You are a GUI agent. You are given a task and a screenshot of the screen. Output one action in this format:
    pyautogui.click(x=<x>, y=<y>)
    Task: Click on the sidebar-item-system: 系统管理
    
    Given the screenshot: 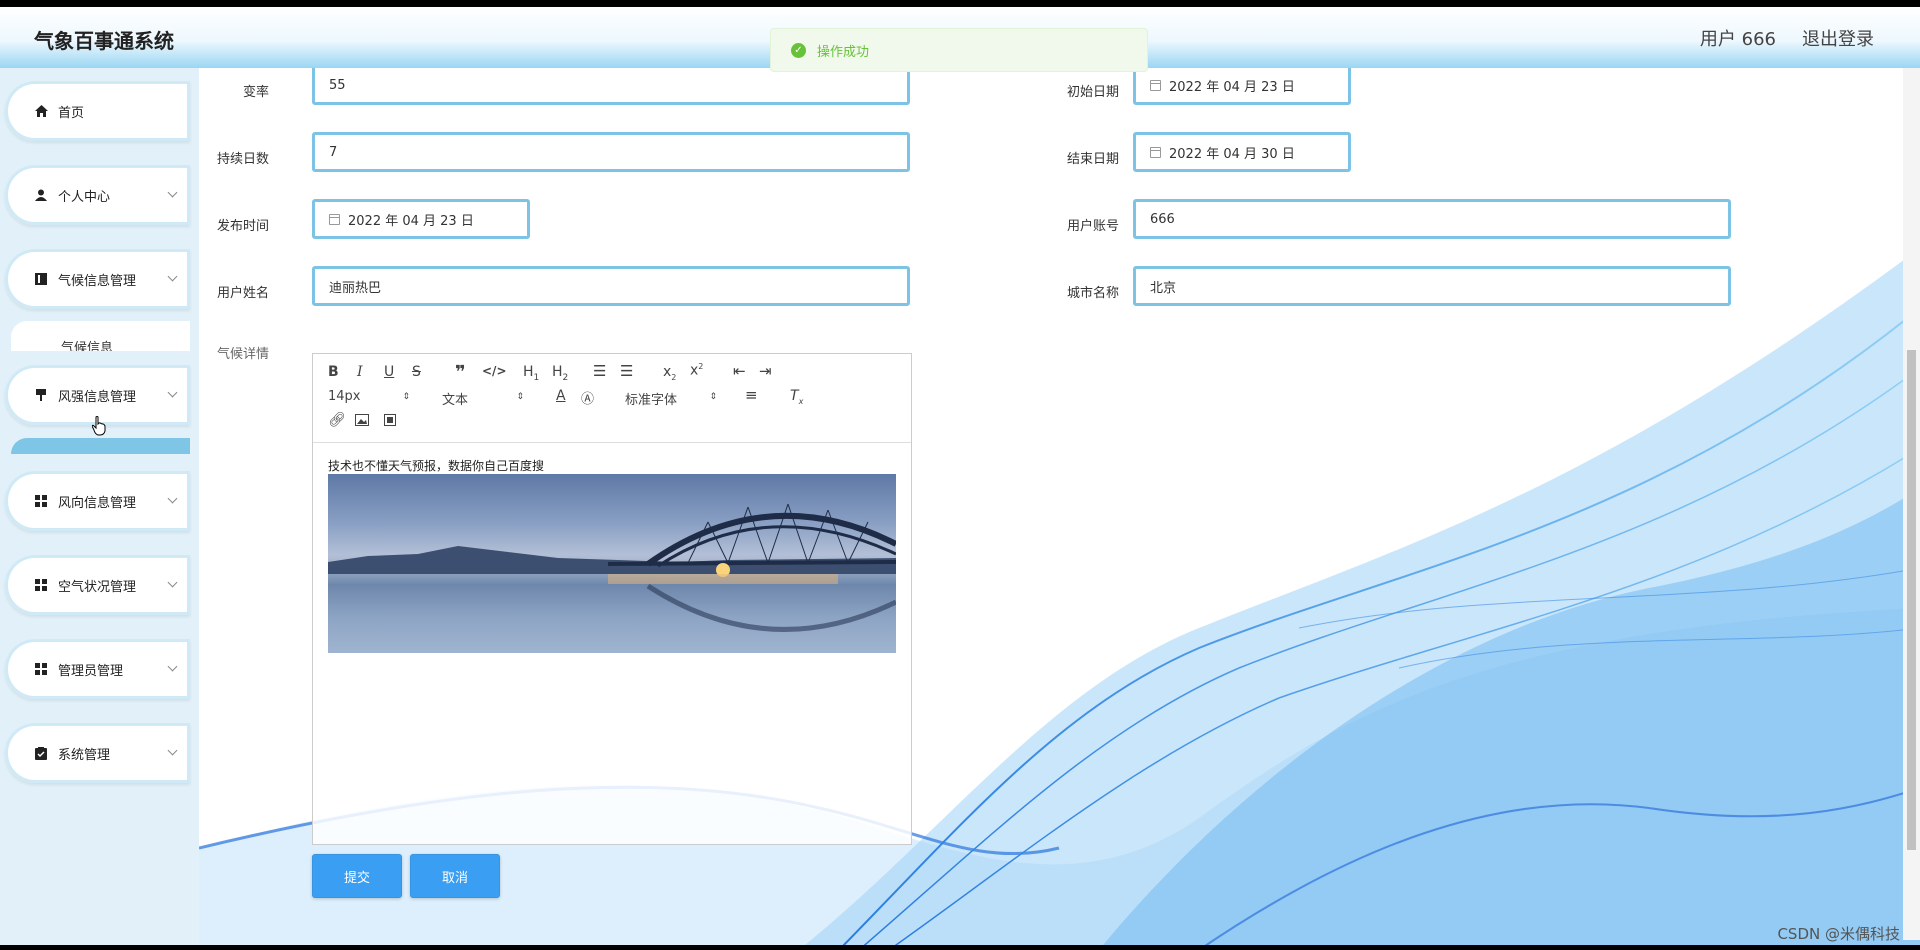 What is the action you would take?
    pyautogui.click(x=97, y=753)
    